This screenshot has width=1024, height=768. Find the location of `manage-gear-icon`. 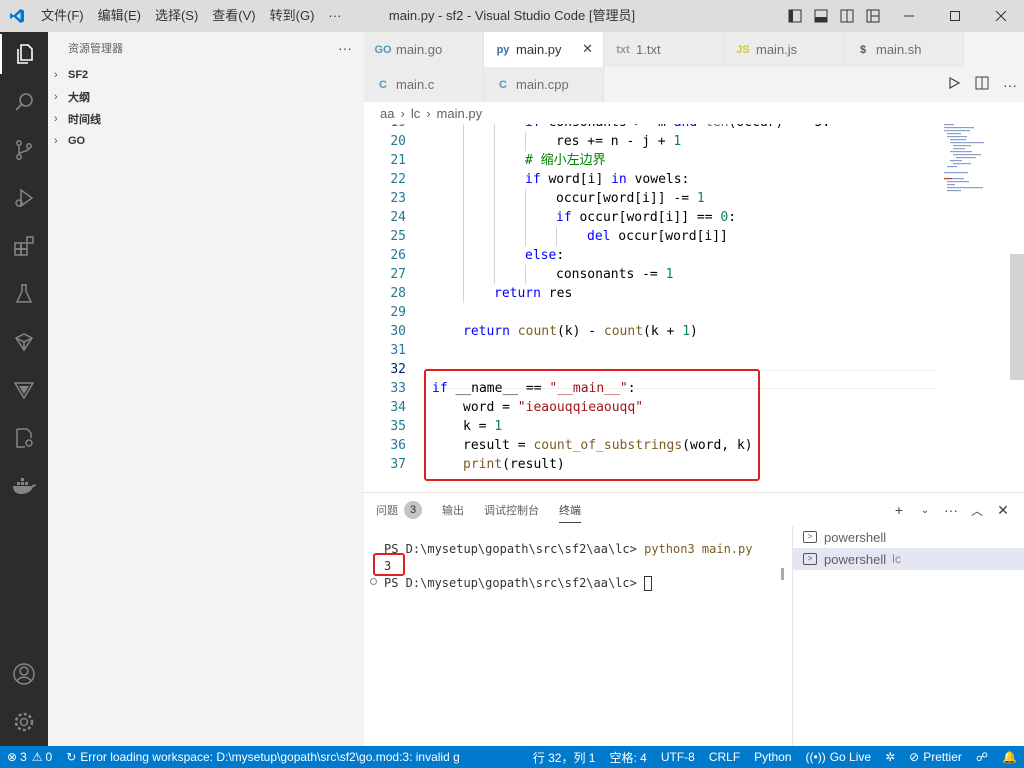

manage-gear-icon is located at coordinates (24, 722).